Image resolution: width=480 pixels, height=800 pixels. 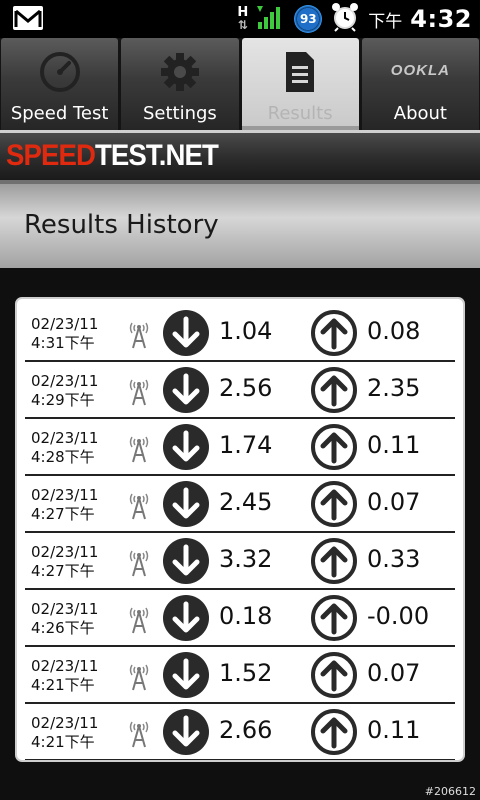 What do you see at coordinates (65, 447) in the screenshot?
I see `result-datetime: 02/23/11 4:28下午` at bounding box center [65, 447].